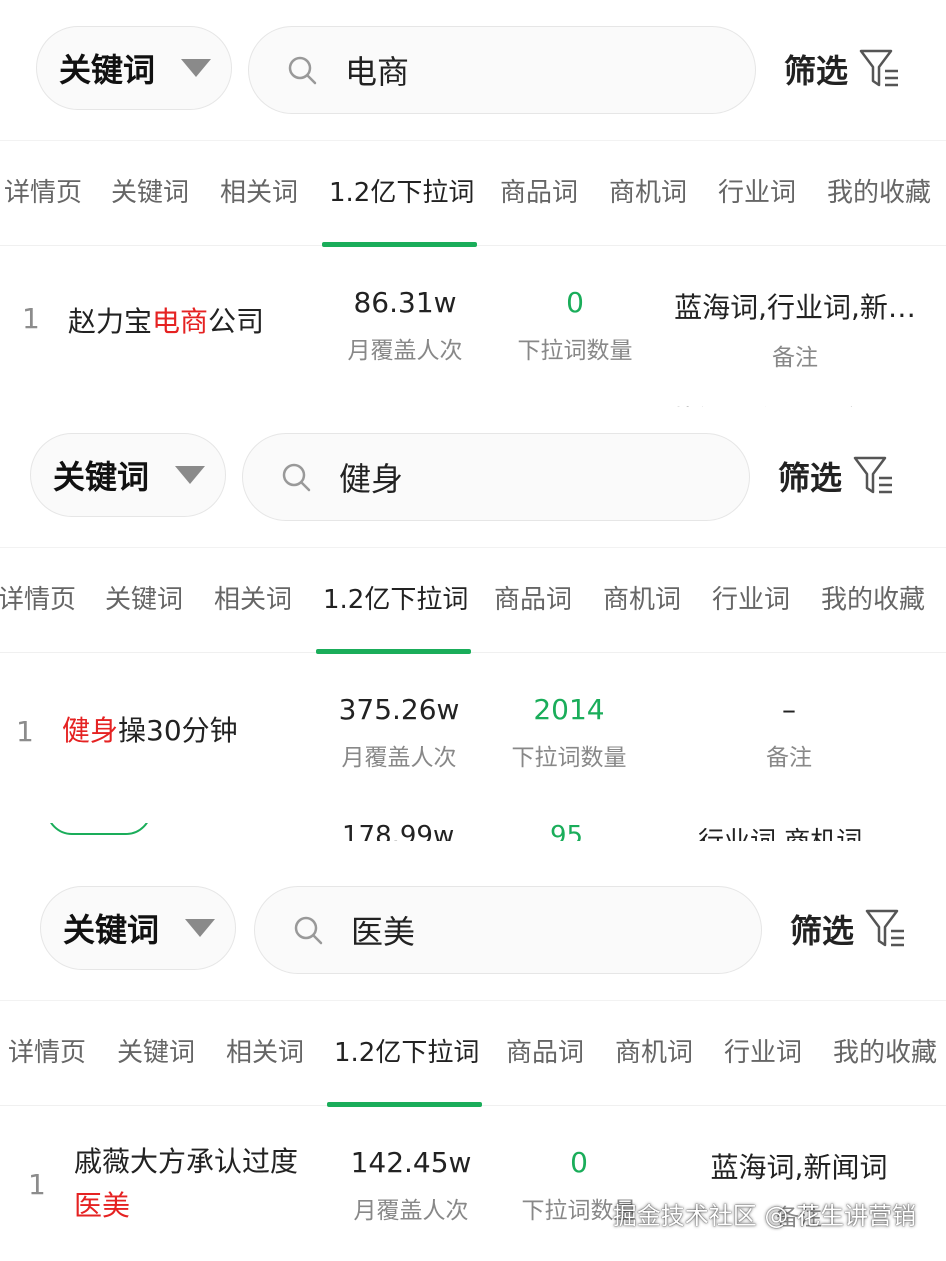  What do you see at coordinates (764, 1216) in the screenshot?
I see `watermark: 掘金技术社区 @ 花生讲营销` at bounding box center [764, 1216].